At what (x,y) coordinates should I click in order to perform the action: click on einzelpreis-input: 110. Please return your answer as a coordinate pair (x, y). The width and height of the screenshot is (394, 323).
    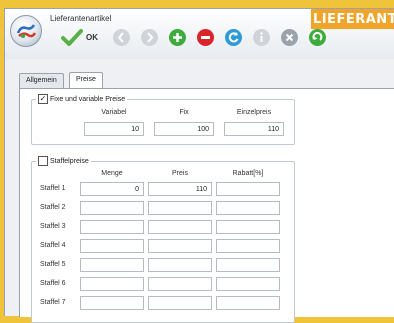
    Looking at the image, I should click on (254, 129).